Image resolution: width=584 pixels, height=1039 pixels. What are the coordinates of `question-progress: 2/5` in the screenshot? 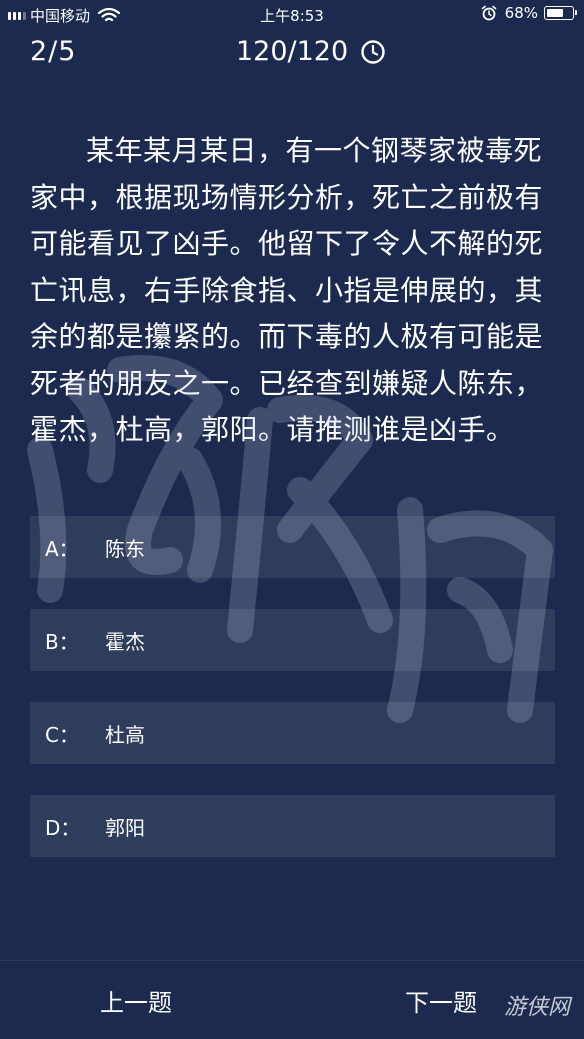 It's located at (53, 51).